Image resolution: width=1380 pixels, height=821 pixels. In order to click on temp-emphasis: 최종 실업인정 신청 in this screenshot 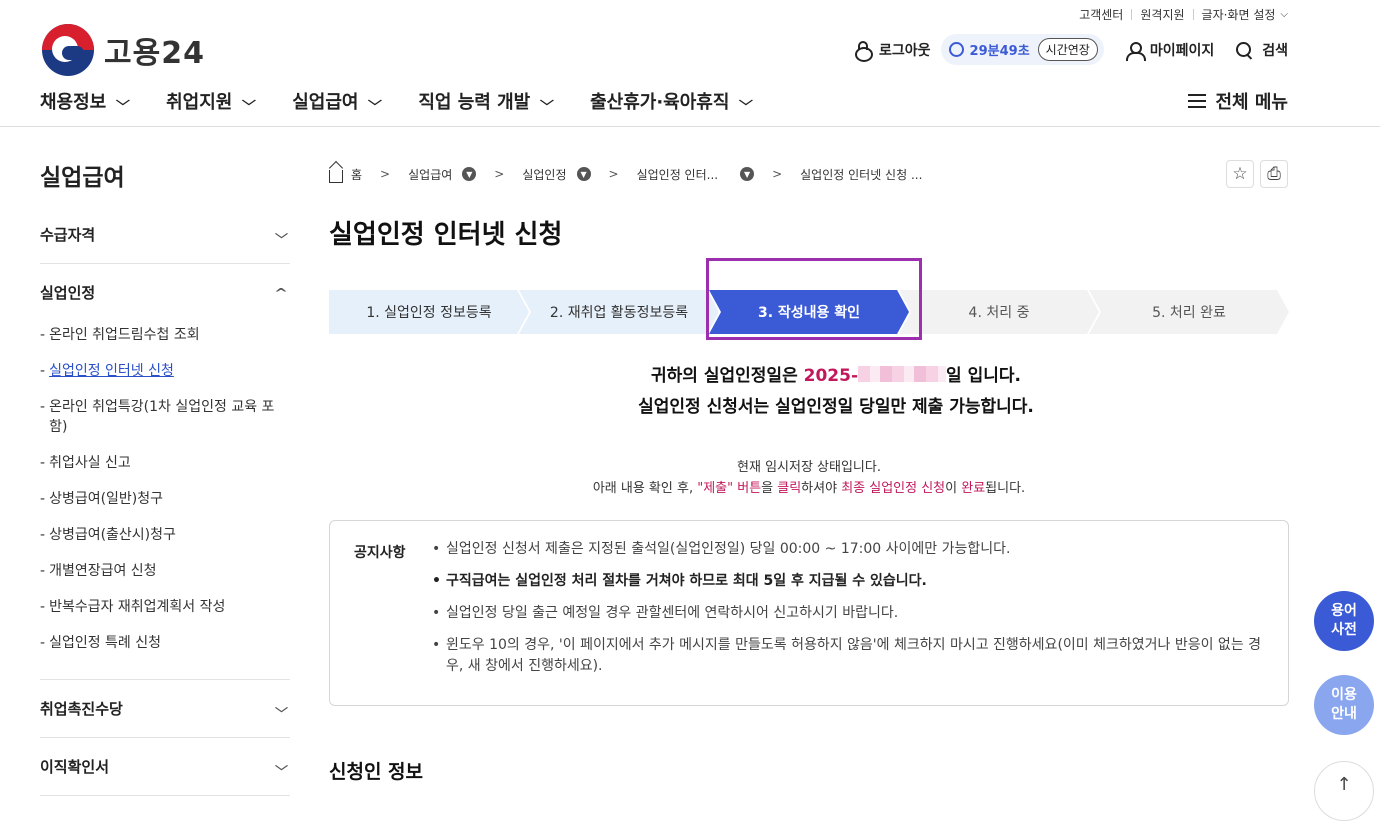, I will do `click(893, 488)`.